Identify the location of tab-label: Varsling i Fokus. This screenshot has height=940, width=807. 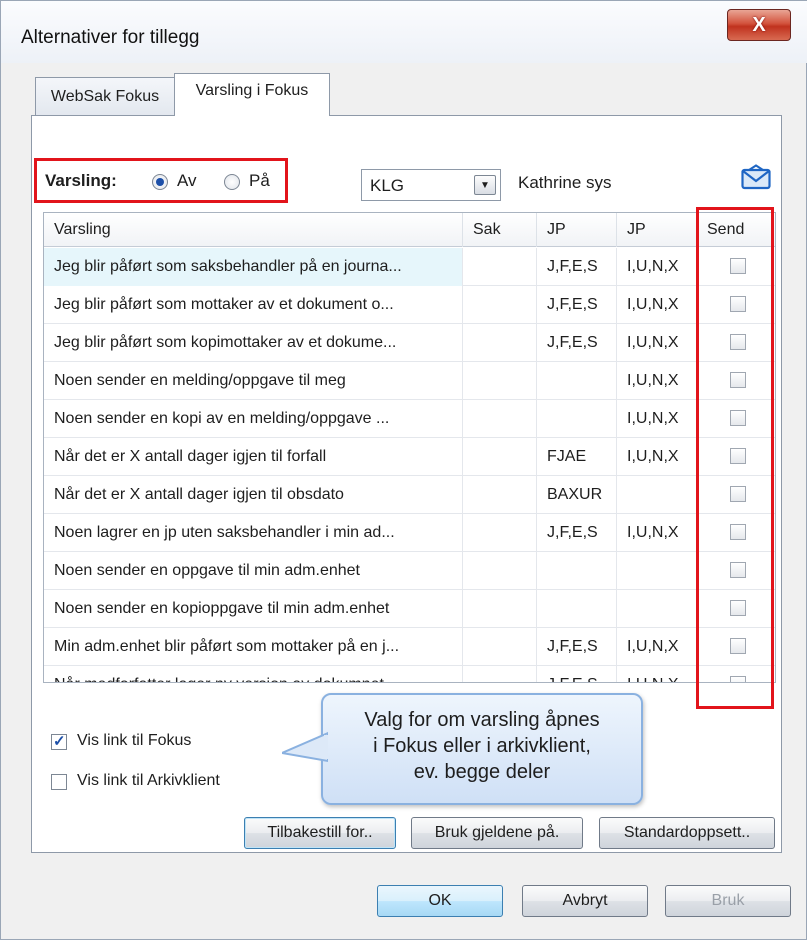
(252, 90).